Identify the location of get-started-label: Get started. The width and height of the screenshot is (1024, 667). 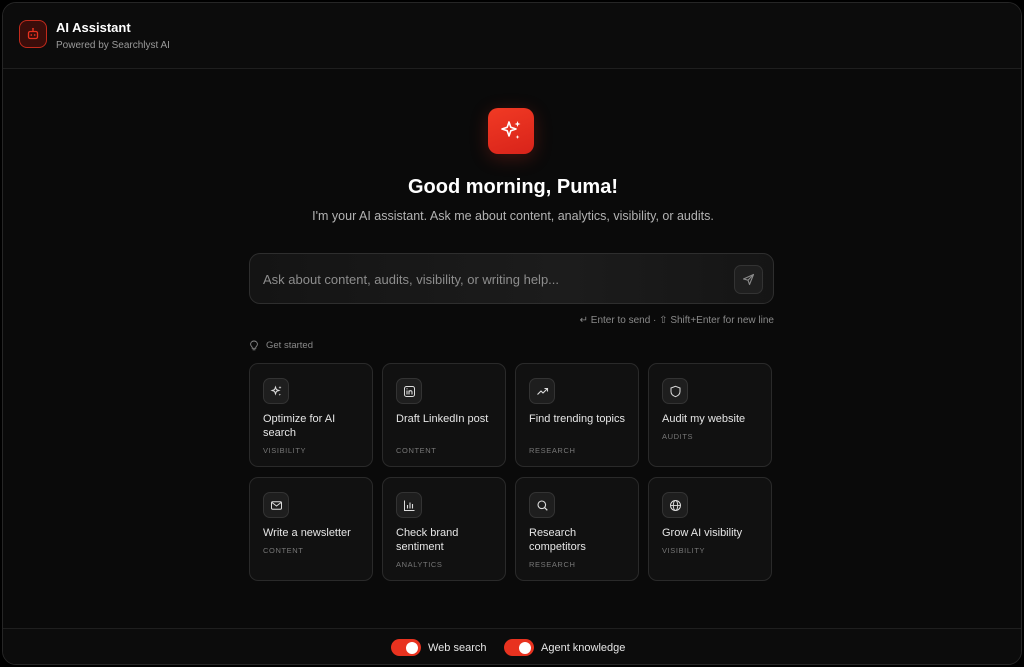
(281, 345).